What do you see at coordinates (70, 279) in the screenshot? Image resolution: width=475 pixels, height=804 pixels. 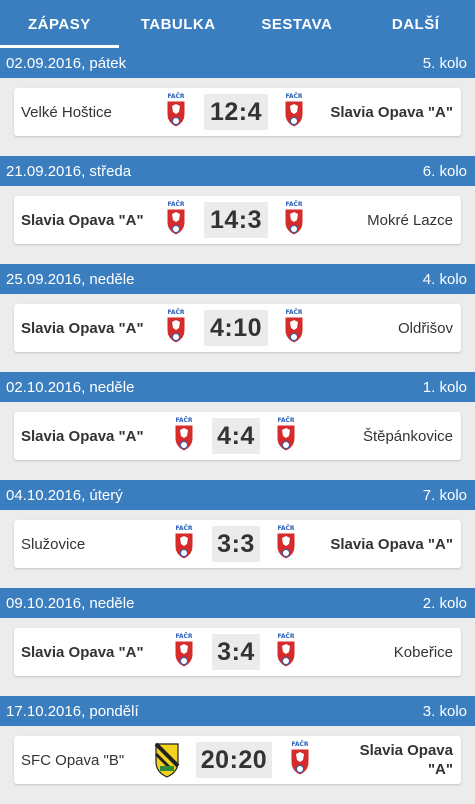 I see `match-date: 25.09.2016, neděle` at bounding box center [70, 279].